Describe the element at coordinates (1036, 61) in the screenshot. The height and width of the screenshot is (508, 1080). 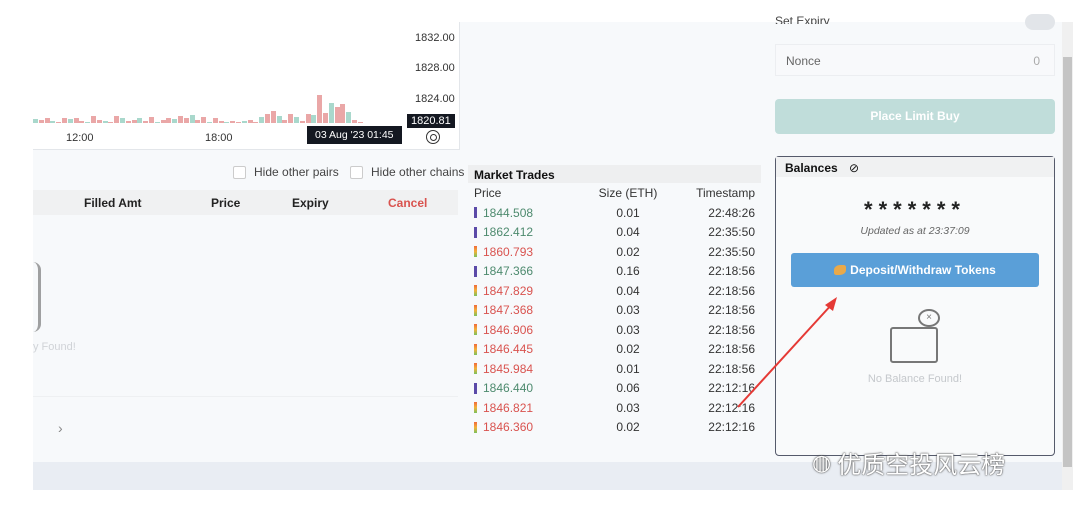
I see `nonce-value: 0` at that location.